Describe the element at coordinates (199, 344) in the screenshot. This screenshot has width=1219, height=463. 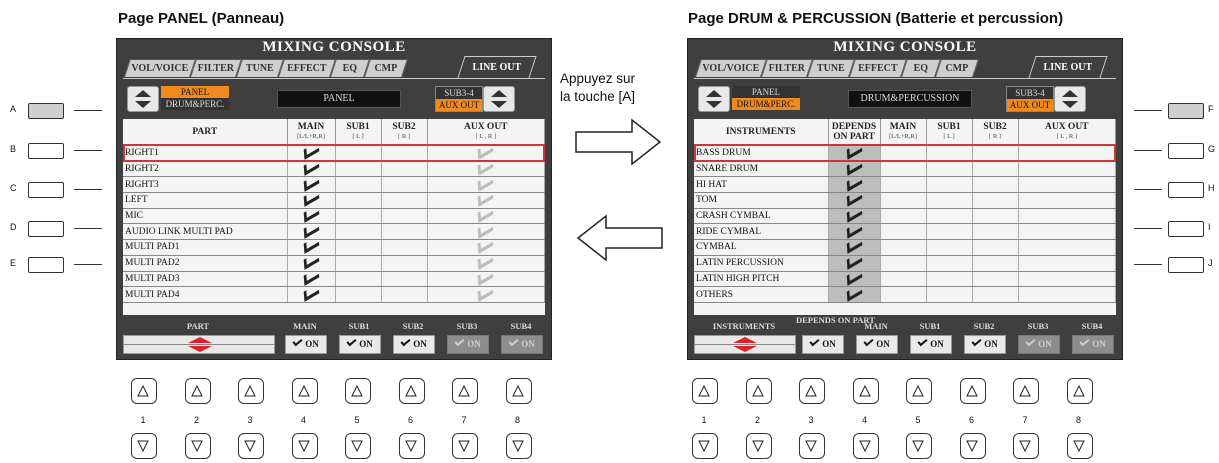
I see `part-selector-slider` at that location.